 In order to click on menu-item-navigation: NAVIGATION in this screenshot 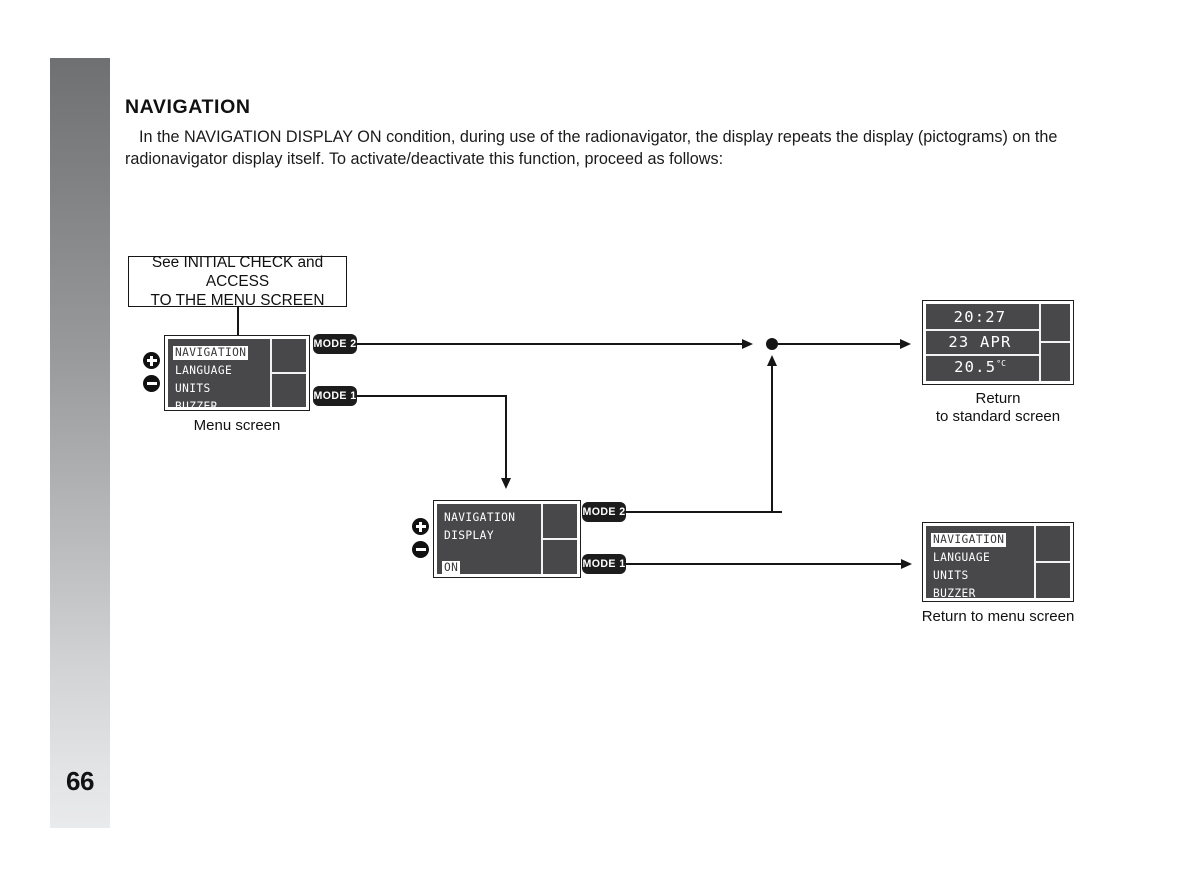, I will do `click(211, 353)`.